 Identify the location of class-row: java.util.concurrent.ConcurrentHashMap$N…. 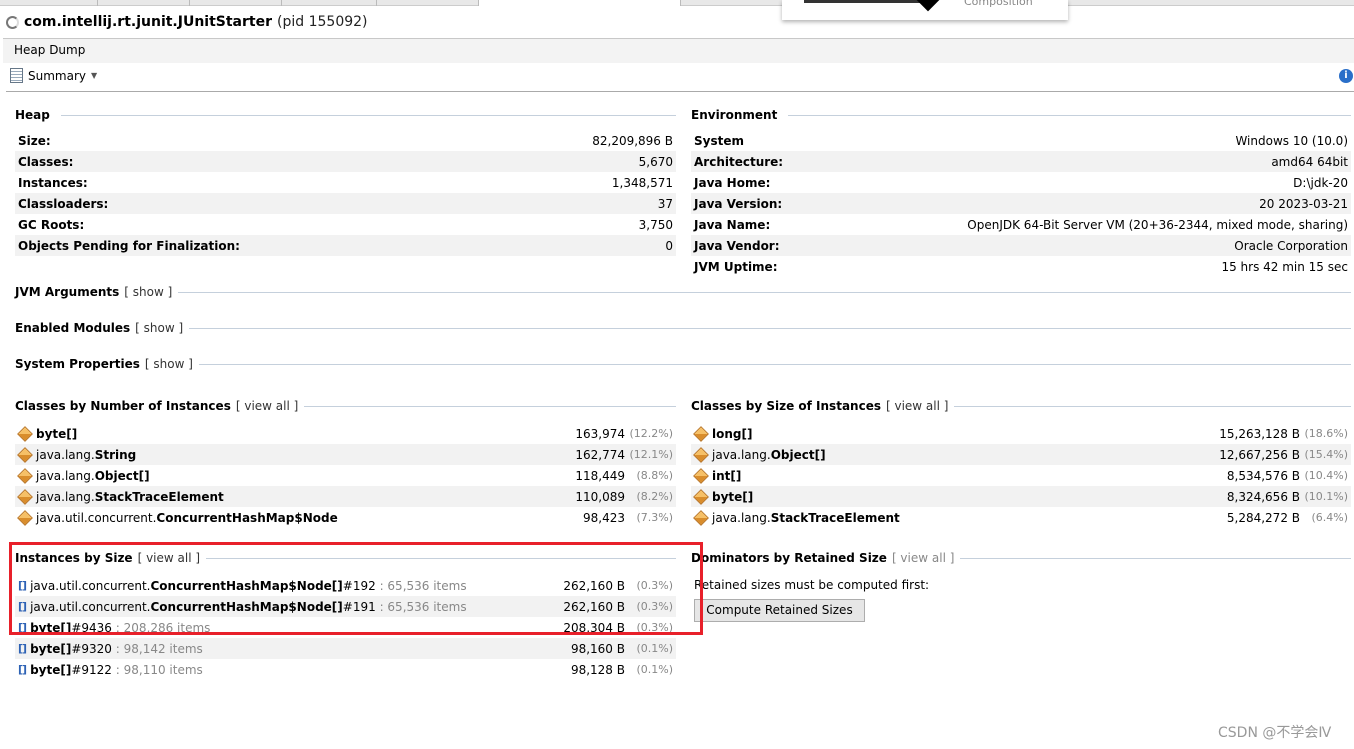
(345, 517).